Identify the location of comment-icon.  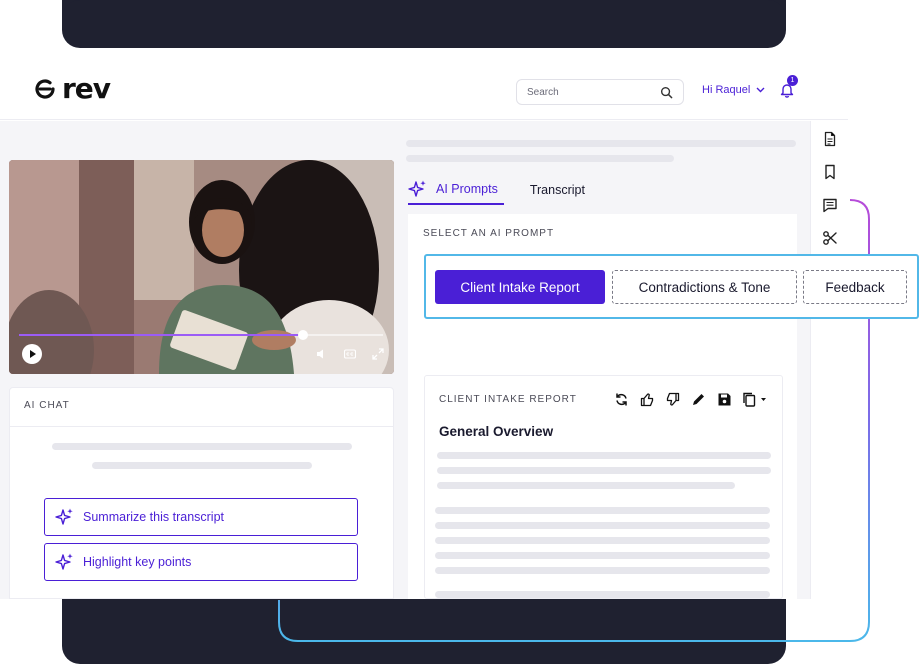
(830, 205).